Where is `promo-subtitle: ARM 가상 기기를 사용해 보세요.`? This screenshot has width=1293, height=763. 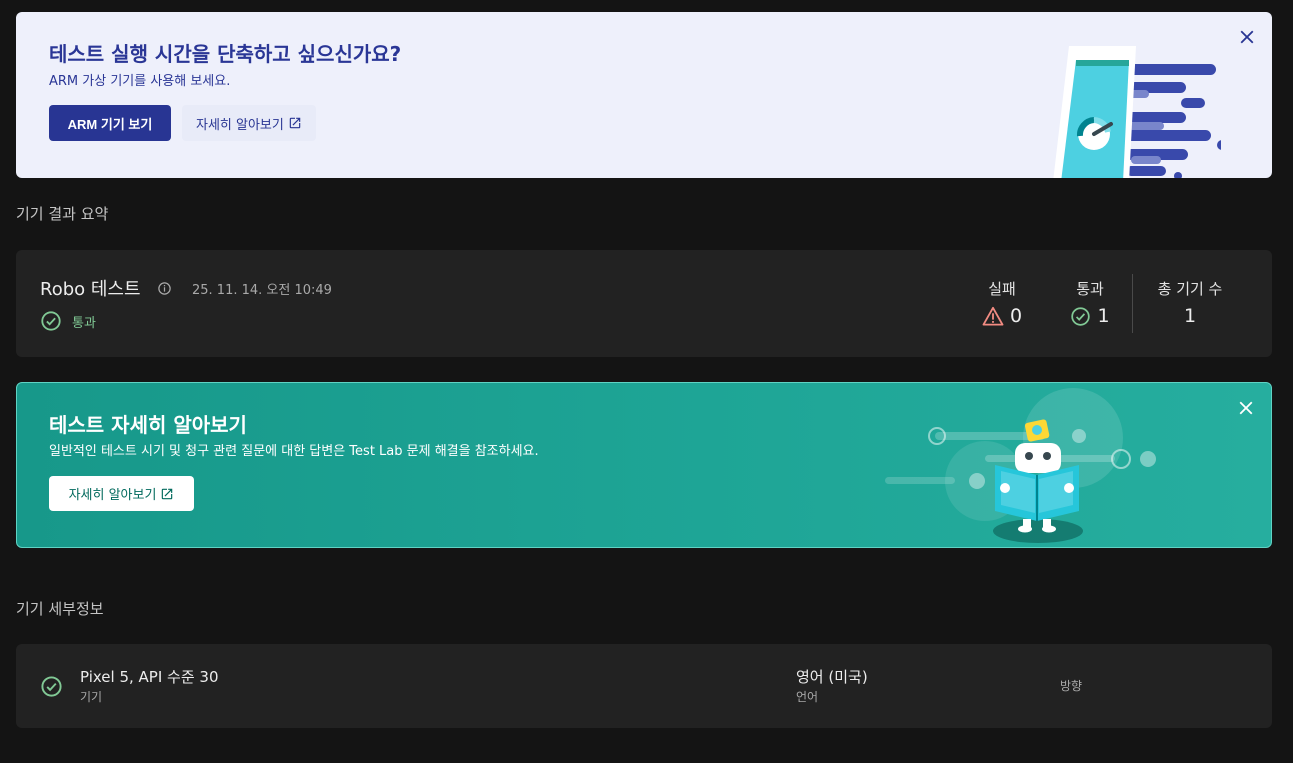 promo-subtitle: ARM 가상 기기를 사용해 보세요. is located at coordinates (140, 81).